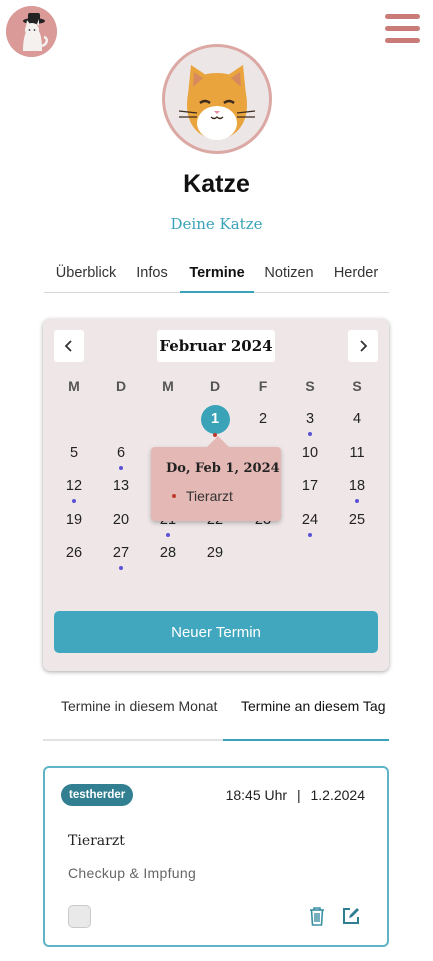 Image resolution: width=433 pixels, height=961 pixels. I want to click on day-number: 1, so click(215, 419).